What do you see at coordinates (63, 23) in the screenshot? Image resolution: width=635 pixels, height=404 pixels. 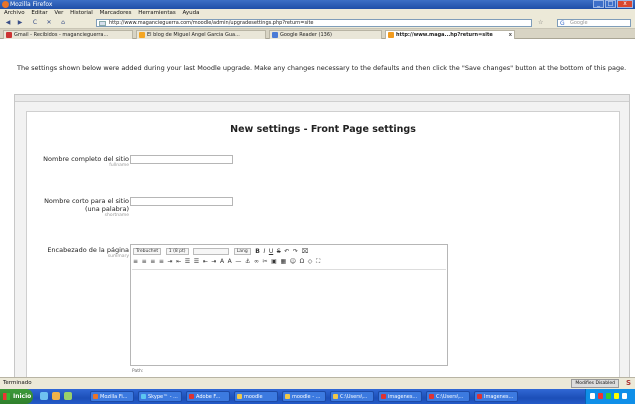 I see `home-button: ⌂` at bounding box center [63, 23].